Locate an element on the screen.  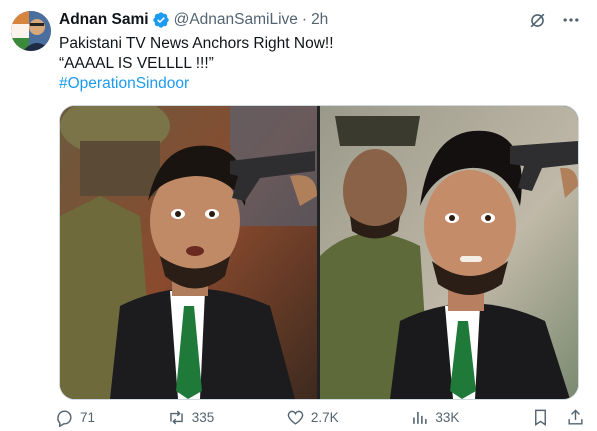
repost-icon is located at coordinates (176, 417).